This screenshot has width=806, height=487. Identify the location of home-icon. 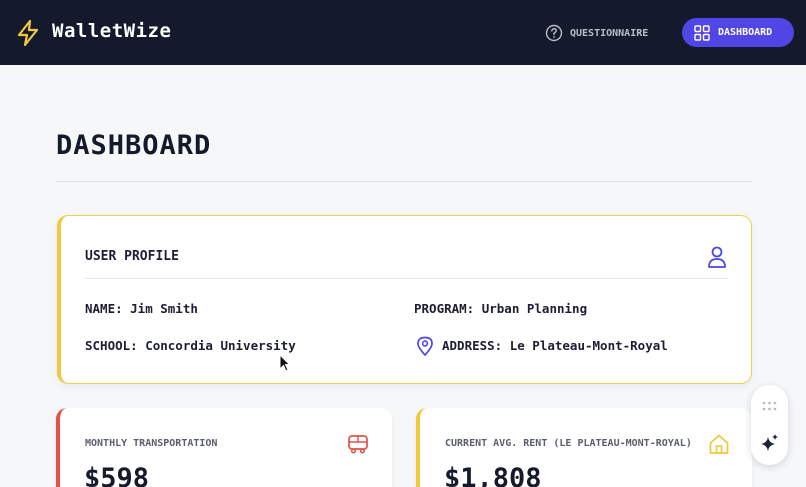
(719, 444).